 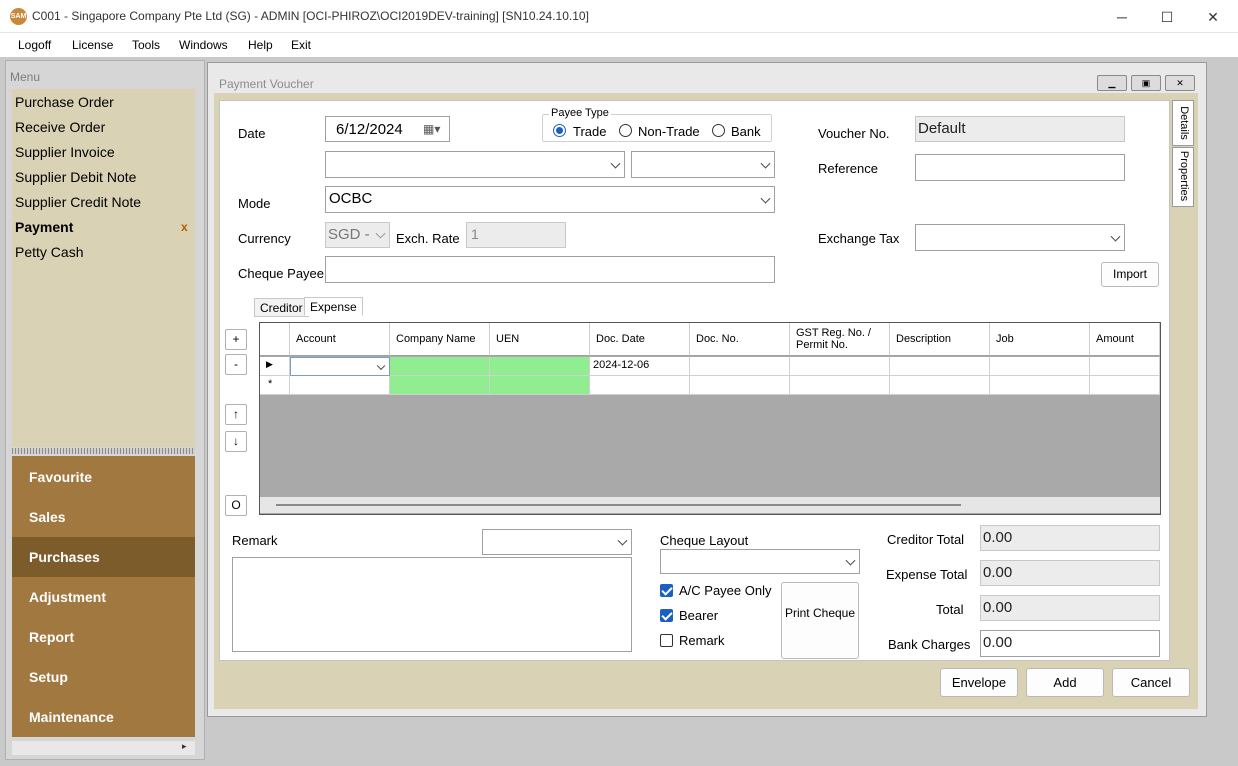 What do you see at coordinates (760, 561) in the screenshot?
I see `cheque-layout-select` at bounding box center [760, 561].